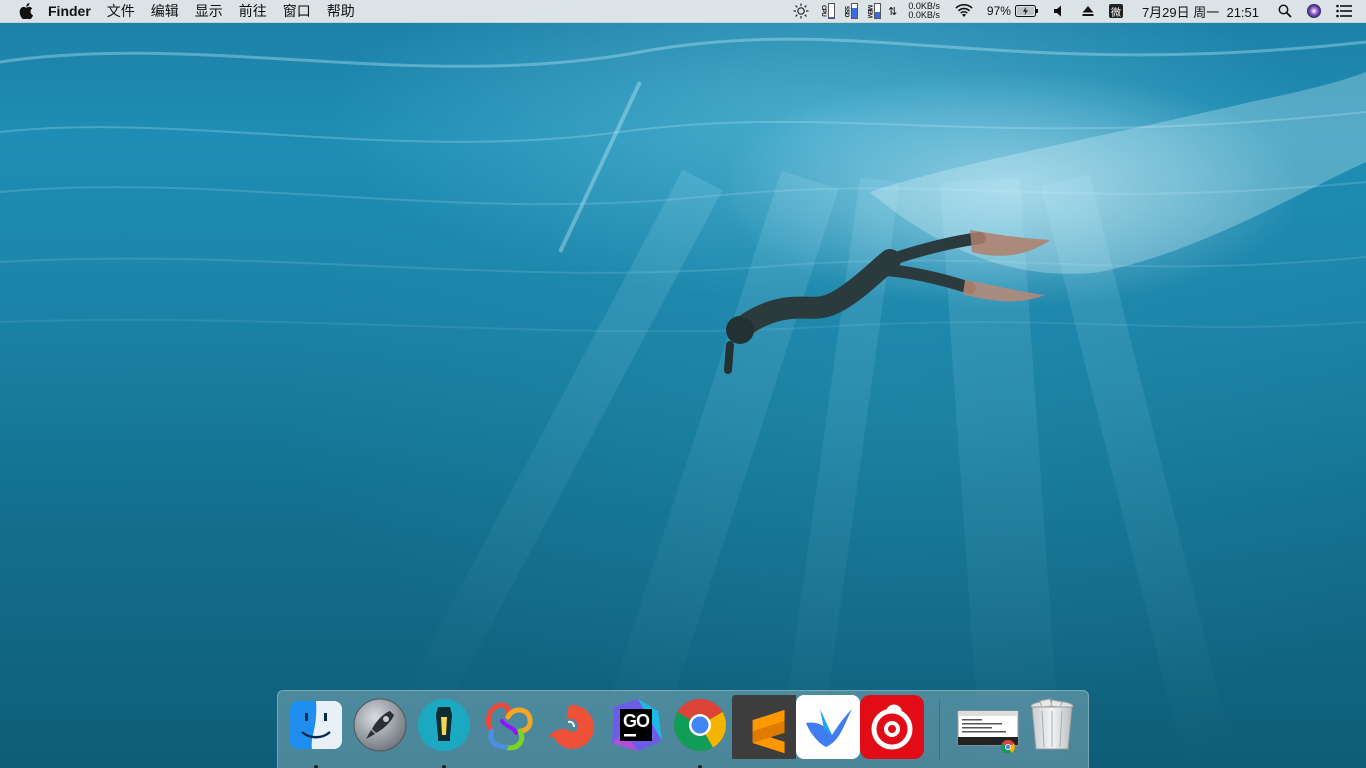 The width and height of the screenshot is (1366, 768). Describe the element at coordinates (165, 11) in the screenshot. I see `menu-edit: 编辑` at that location.